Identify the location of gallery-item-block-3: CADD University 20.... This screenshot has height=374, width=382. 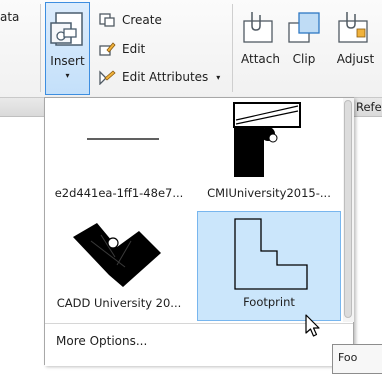
(119, 266).